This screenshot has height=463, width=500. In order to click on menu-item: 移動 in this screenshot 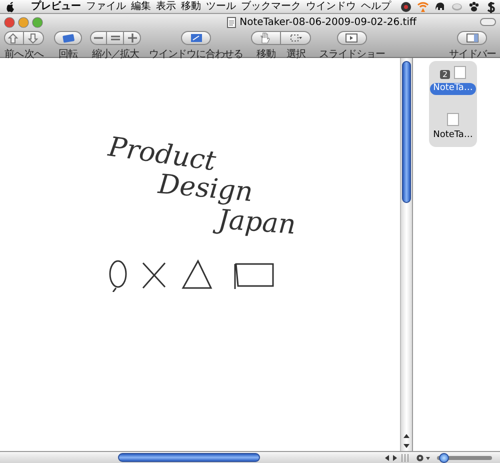, I will do `click(191, 6)`.